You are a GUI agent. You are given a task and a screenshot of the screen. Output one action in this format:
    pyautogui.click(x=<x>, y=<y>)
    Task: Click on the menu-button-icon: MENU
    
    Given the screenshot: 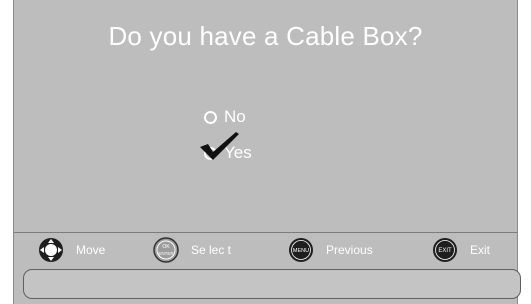 What is the action you would take?
    pyautogui.click(x=301, y=250)
    